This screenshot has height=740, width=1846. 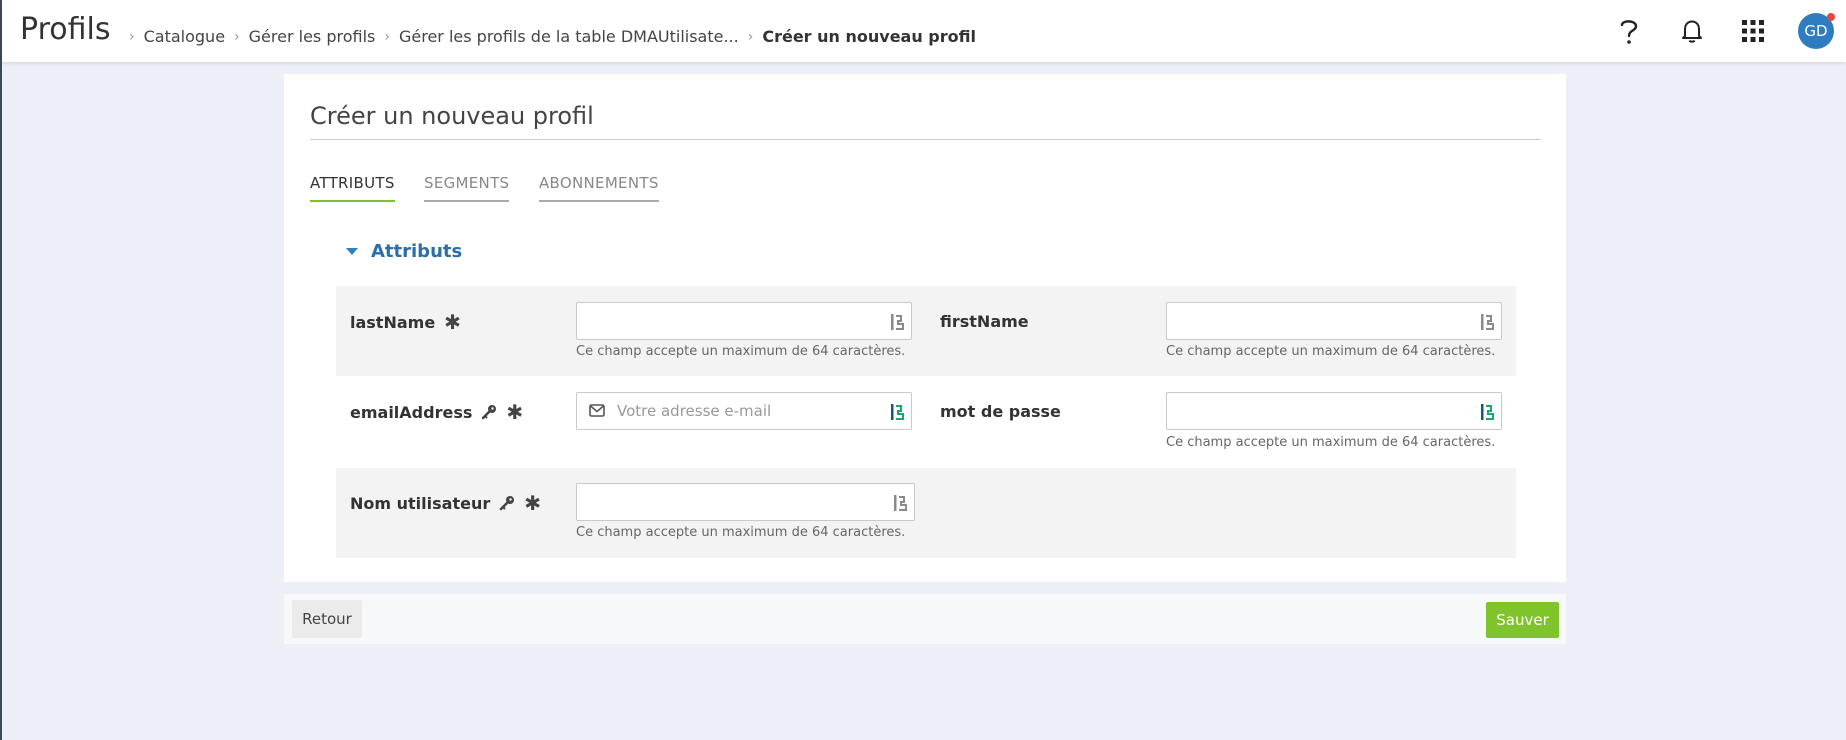 What do you see at coordinates (65, 29) in the screenshot?
I see `app-title: Profils` at bounding box center [65, 29].